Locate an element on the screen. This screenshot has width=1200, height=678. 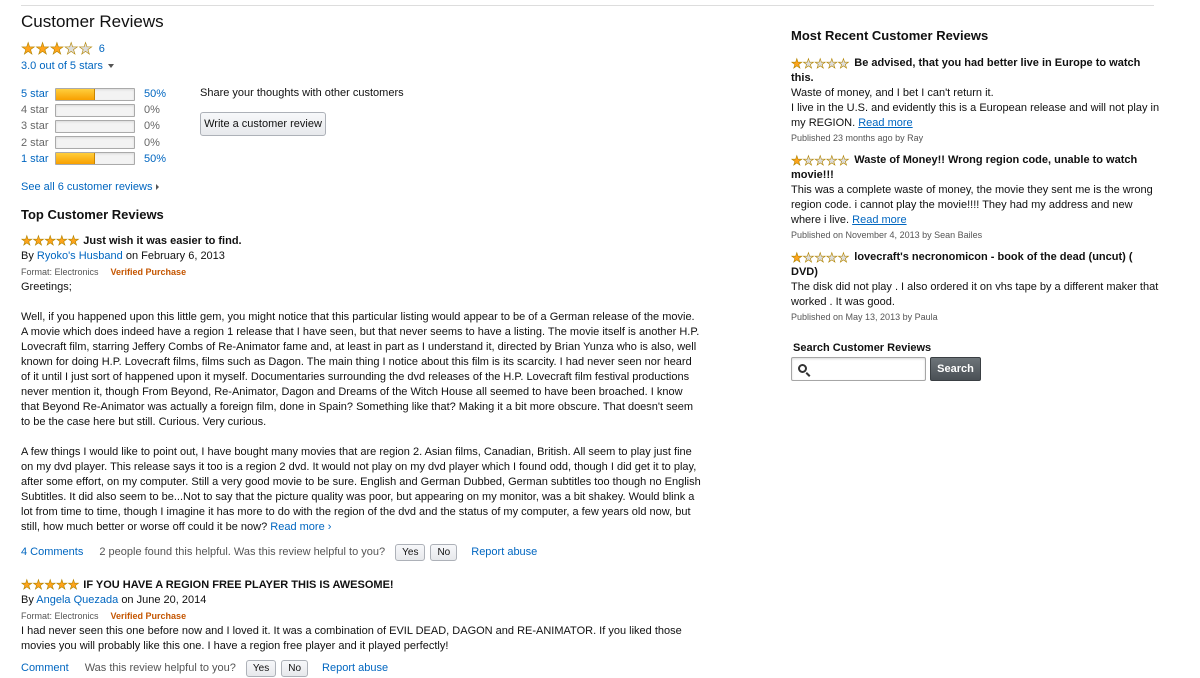
review-search-field is located at coordinates (858, 369).